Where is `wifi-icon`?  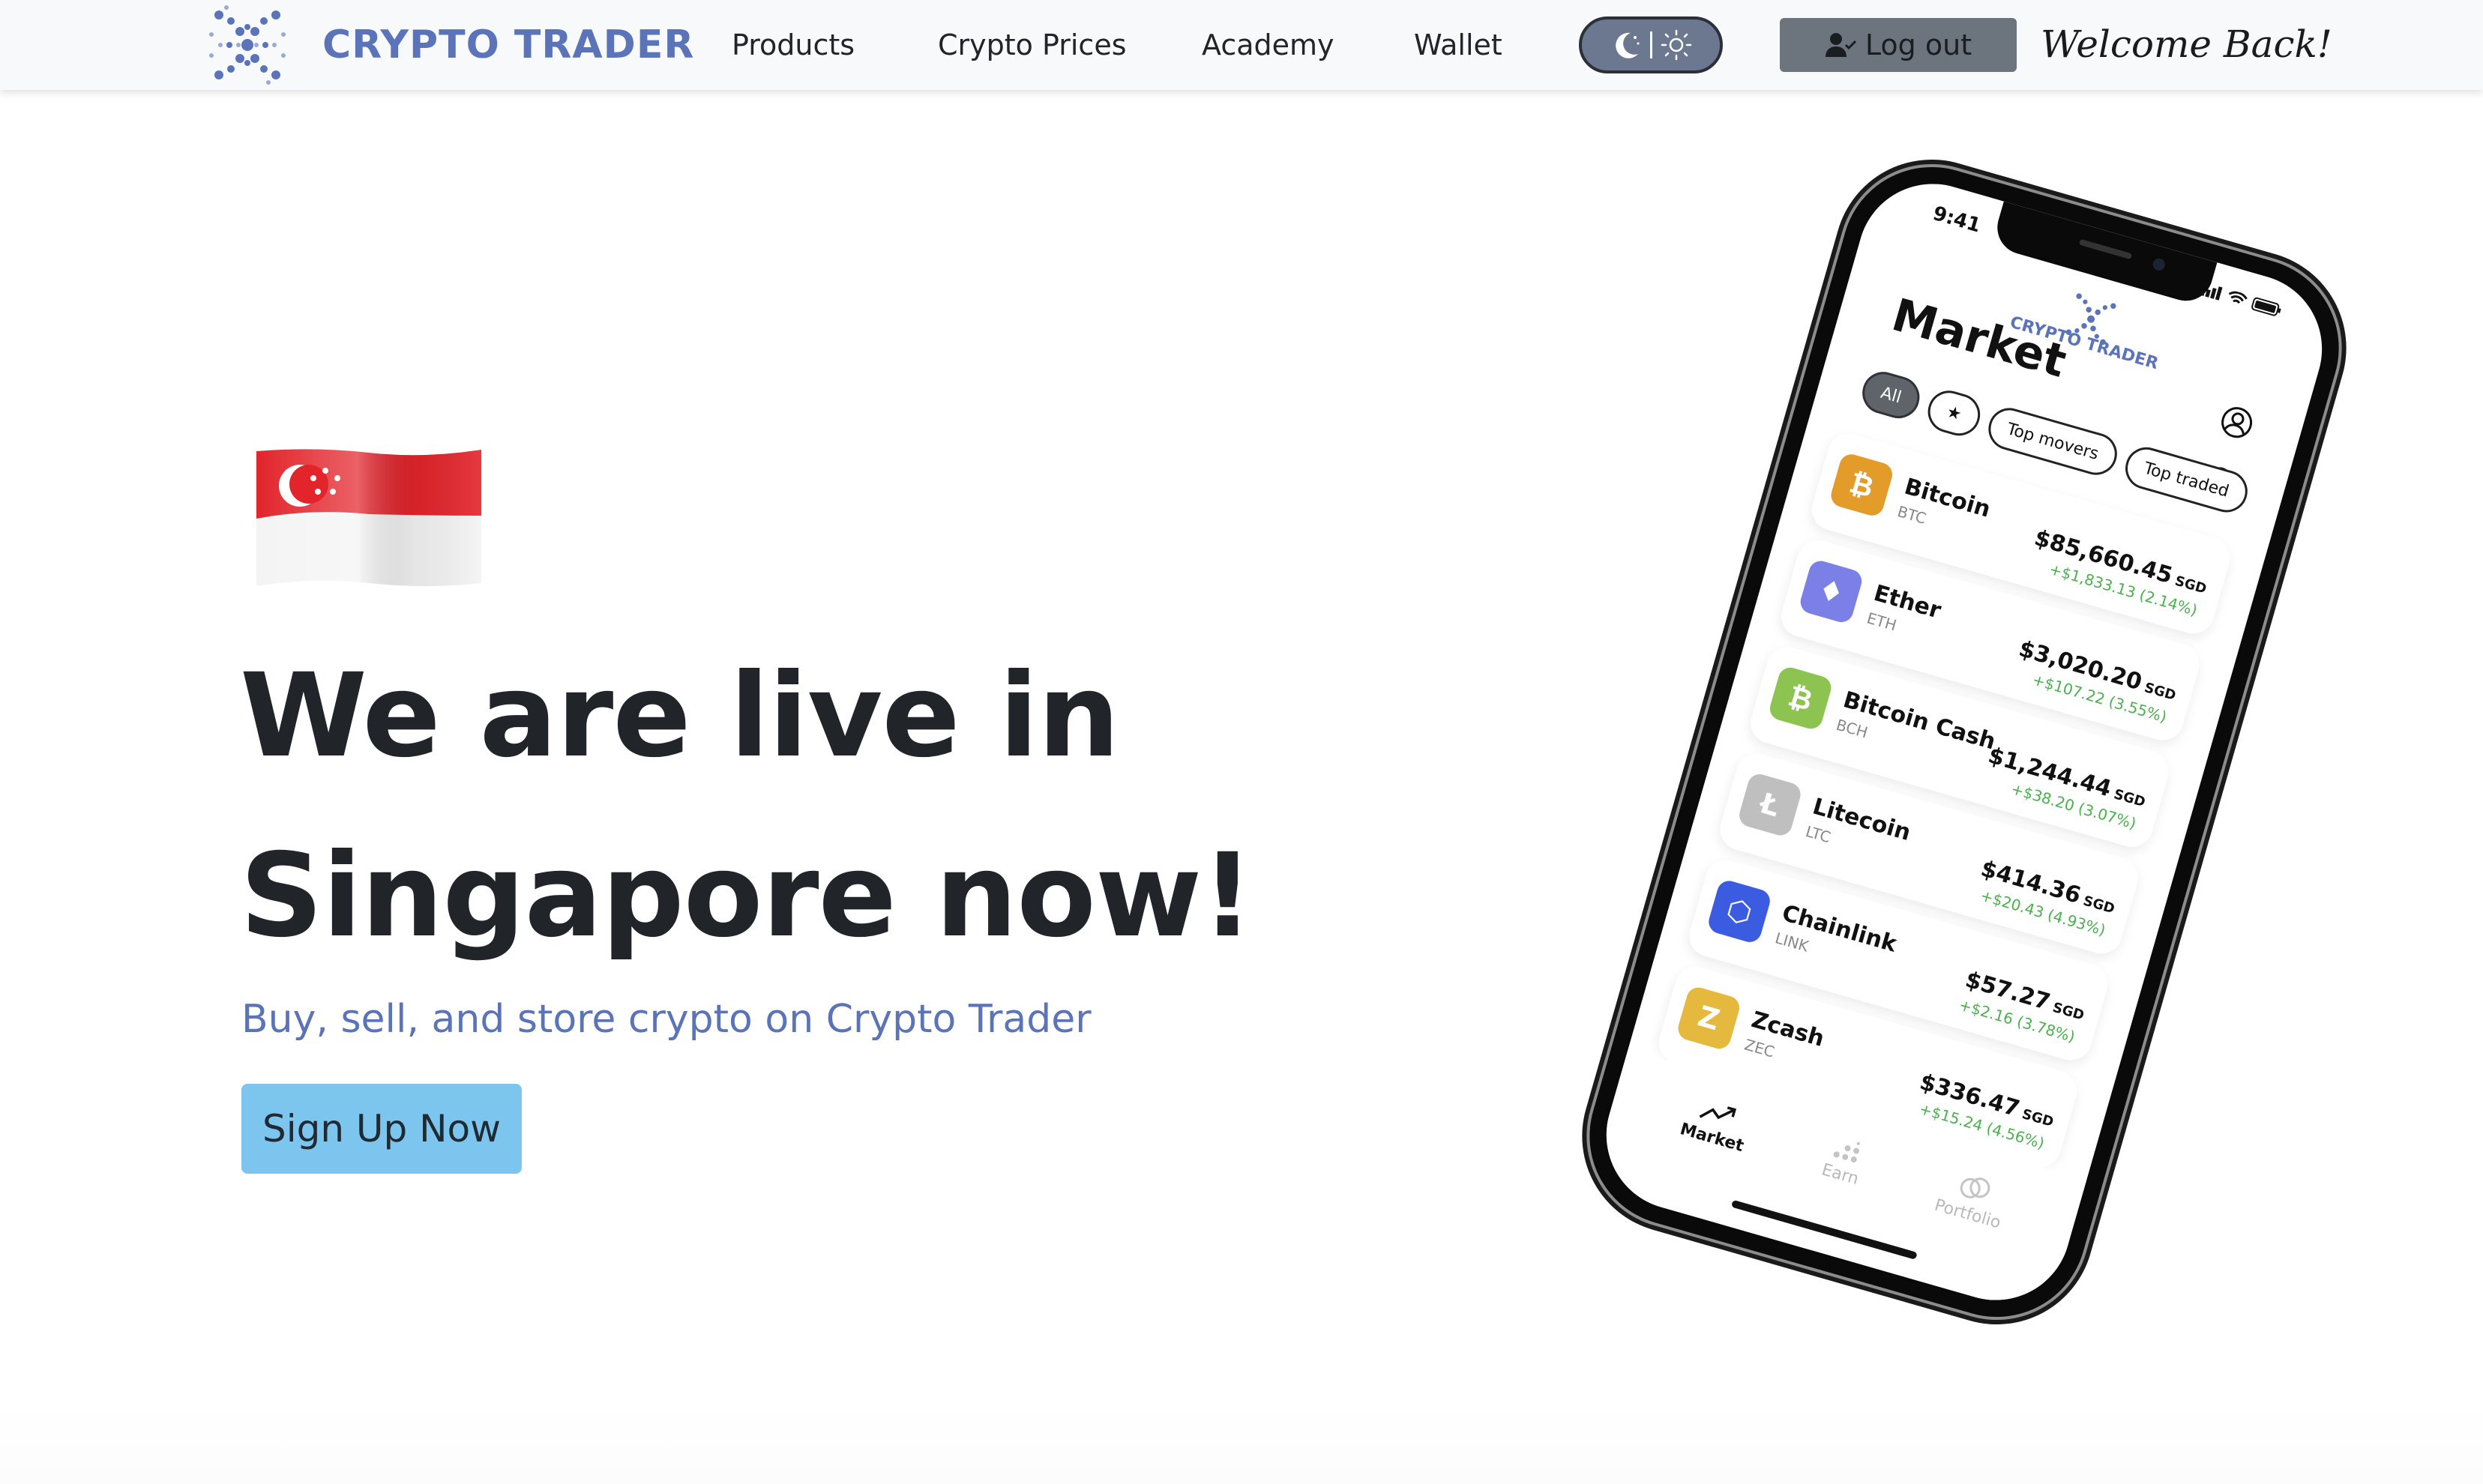 wifi-icon is located at coordinates (2238, 298).